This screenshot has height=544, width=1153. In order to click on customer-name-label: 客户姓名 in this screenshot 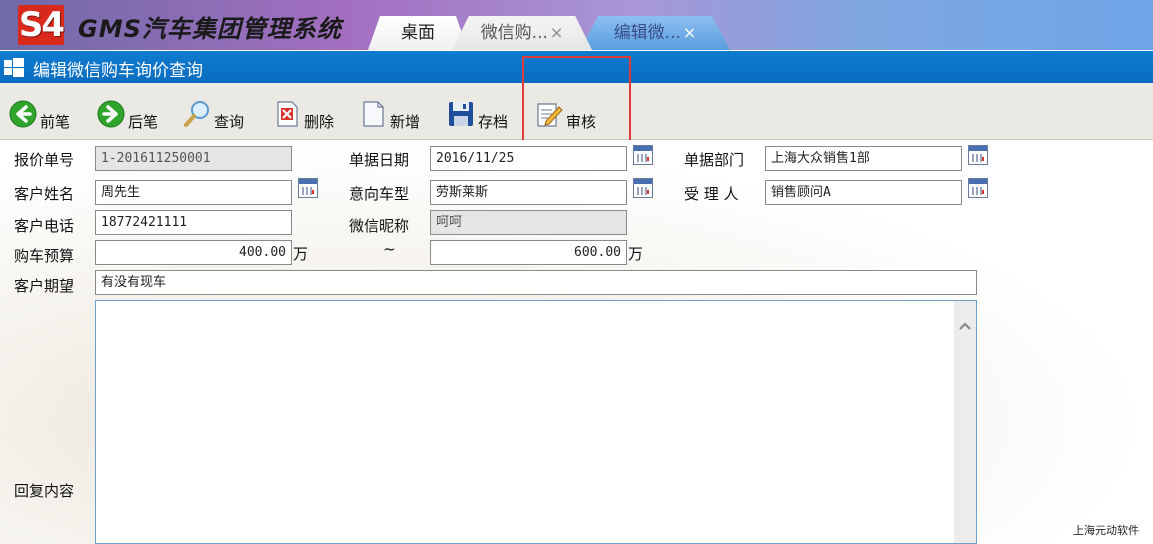, I will do `click(44, 194)`.